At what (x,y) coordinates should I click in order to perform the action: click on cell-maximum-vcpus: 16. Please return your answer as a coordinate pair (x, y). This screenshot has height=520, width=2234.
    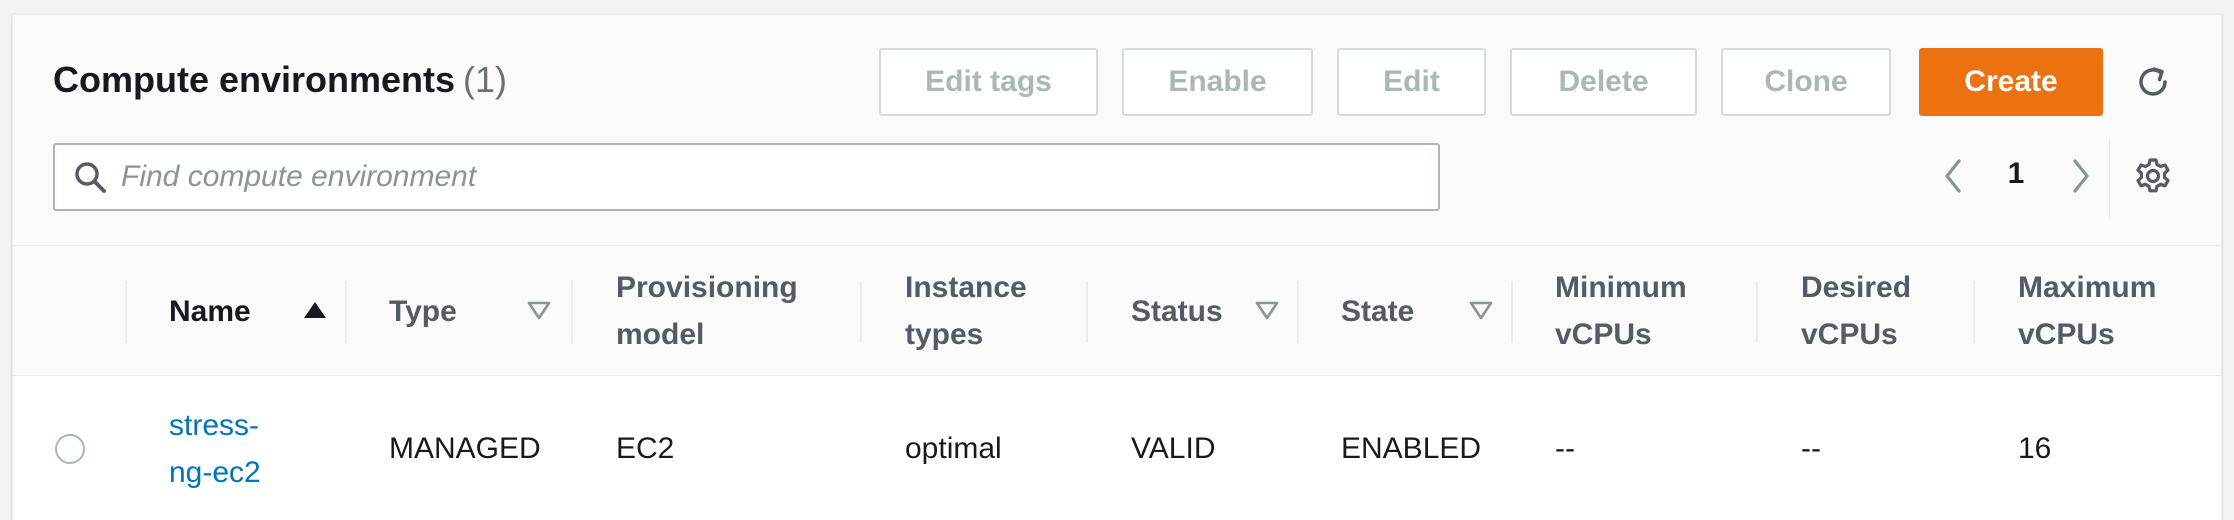
    Looking at the image, I should click on (2035, 448).